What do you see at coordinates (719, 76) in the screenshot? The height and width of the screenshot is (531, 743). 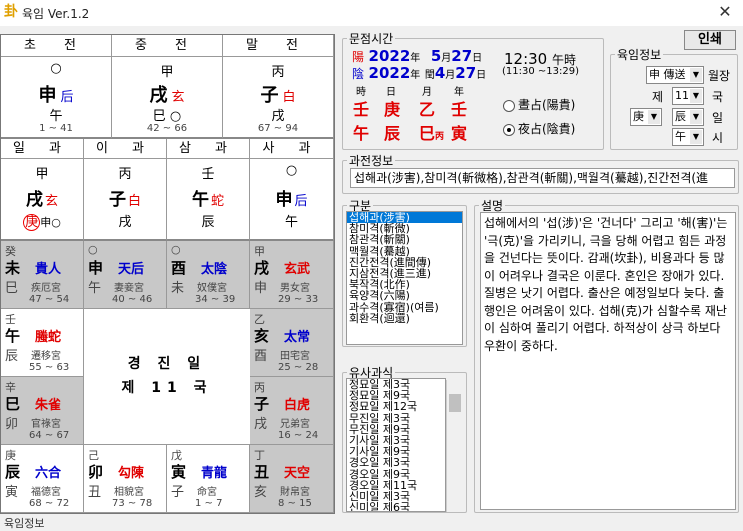 I see `month-general-label: 월장` at bounding box center [719, 76].